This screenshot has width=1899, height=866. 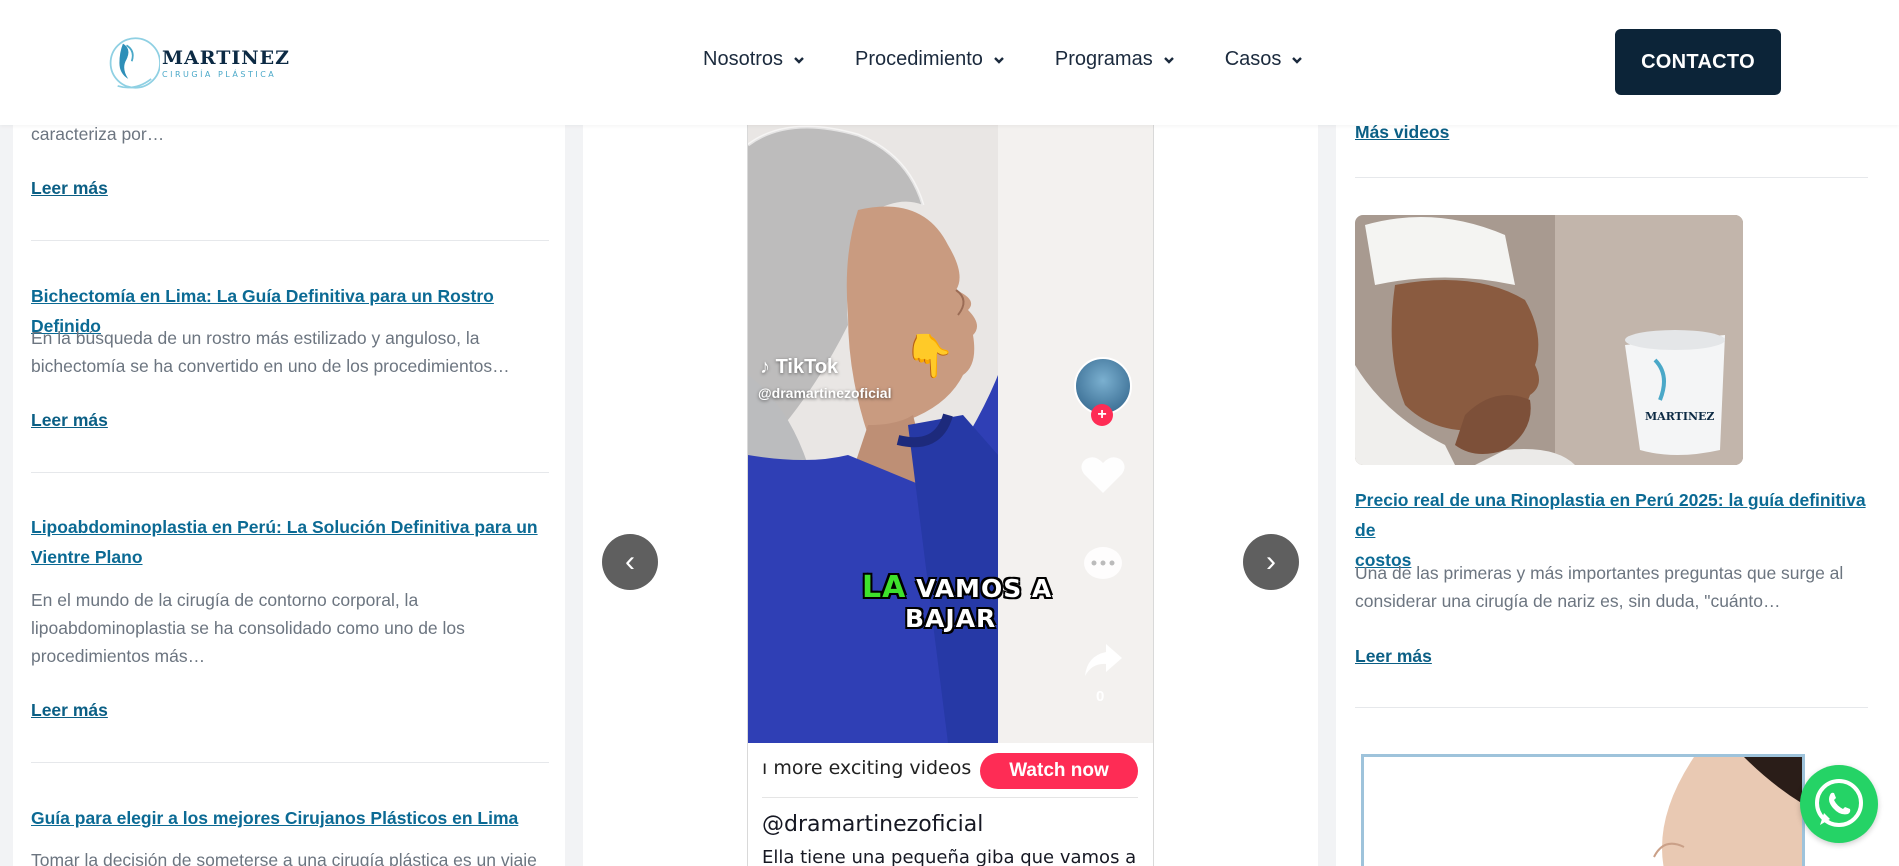 I want to click on logo-subtitle: CIRUGÍA PLÁSTICA, so click(x=219, y=74).